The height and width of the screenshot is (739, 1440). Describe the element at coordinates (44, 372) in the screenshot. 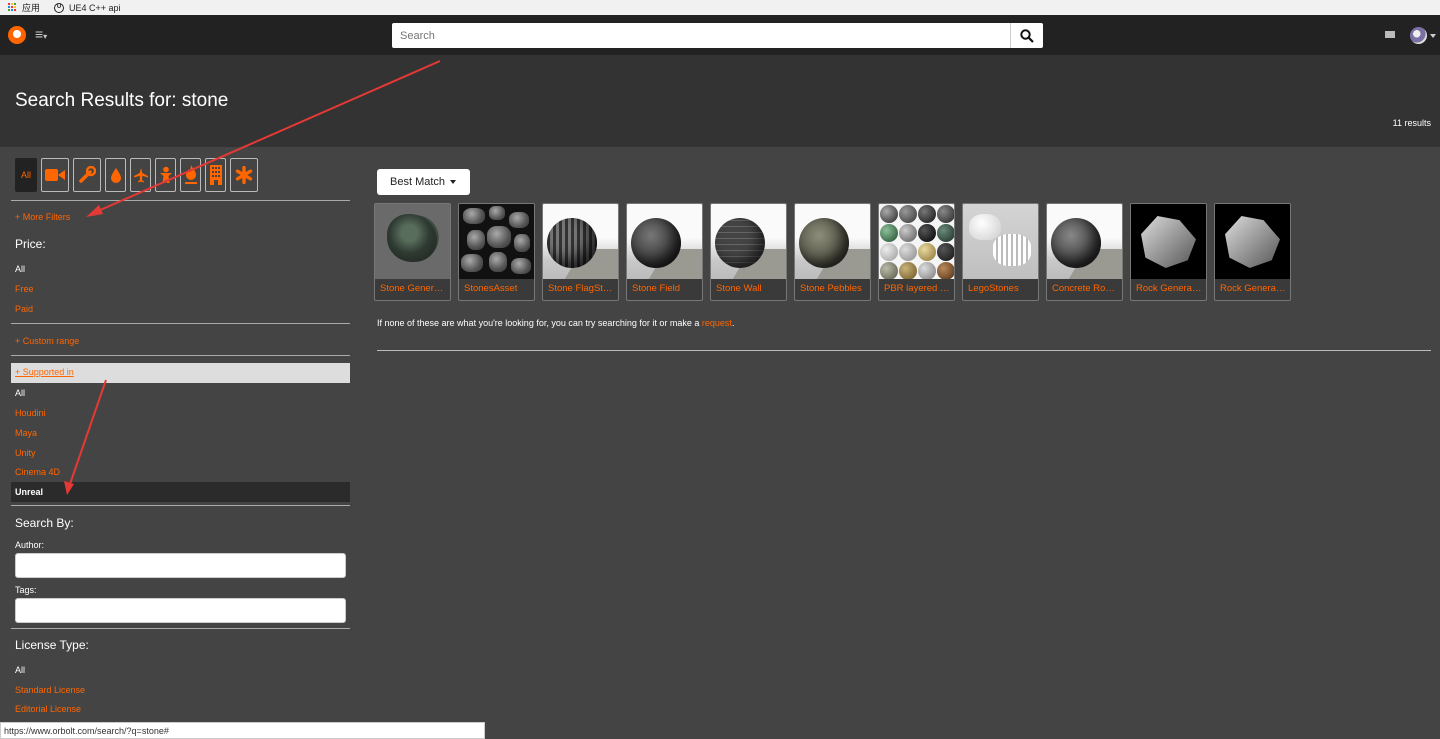

I see `supported-in-label: + Supported in` at that location.